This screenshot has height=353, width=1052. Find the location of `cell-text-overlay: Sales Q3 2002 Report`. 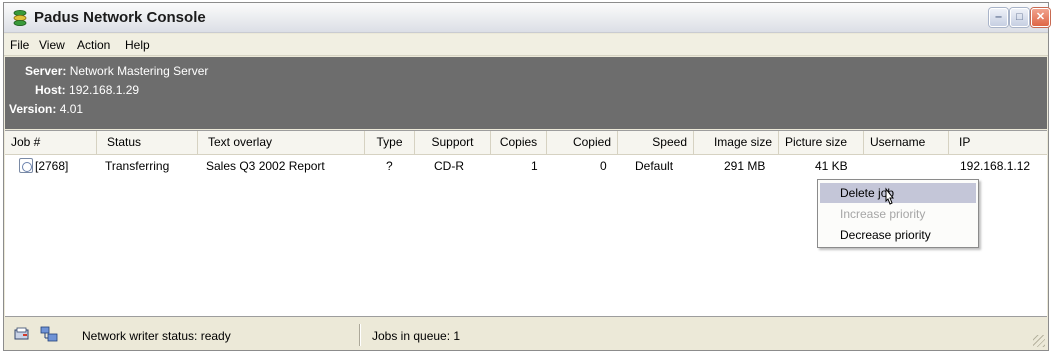

cell-text-overlay: Sales Q3 2002 Report is located at coordinates (265, 166).